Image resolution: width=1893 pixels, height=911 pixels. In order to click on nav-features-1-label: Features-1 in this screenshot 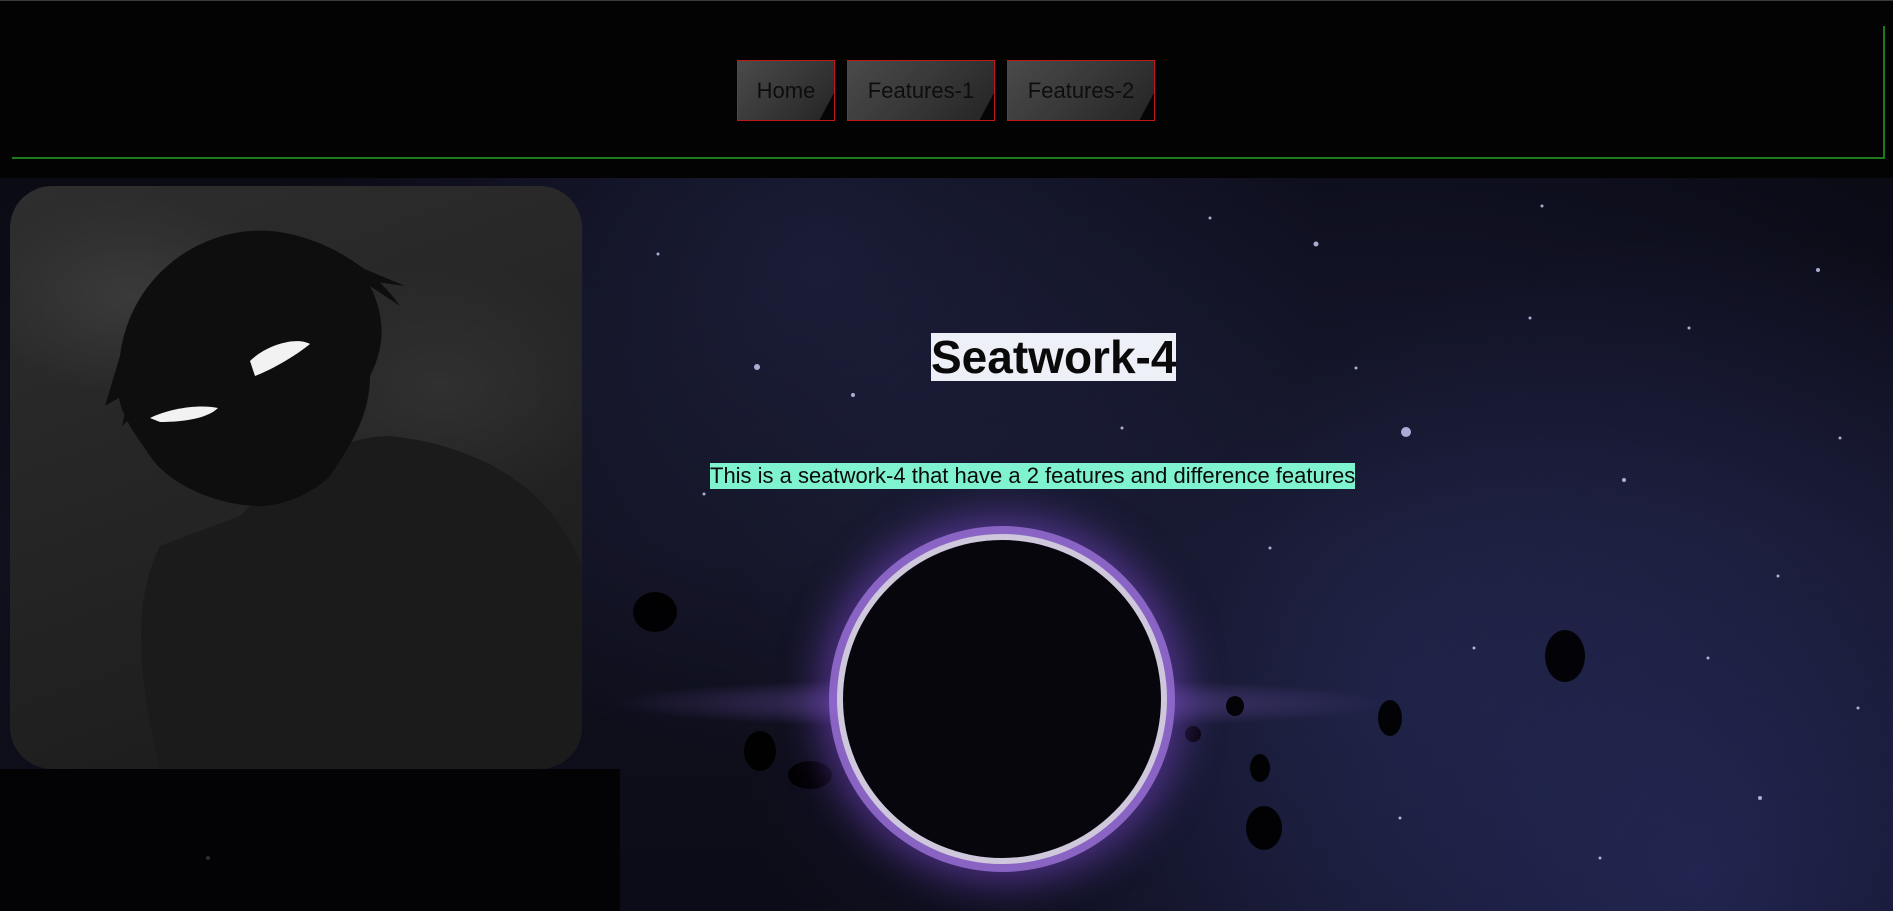, I will do `click(921, 90)`.